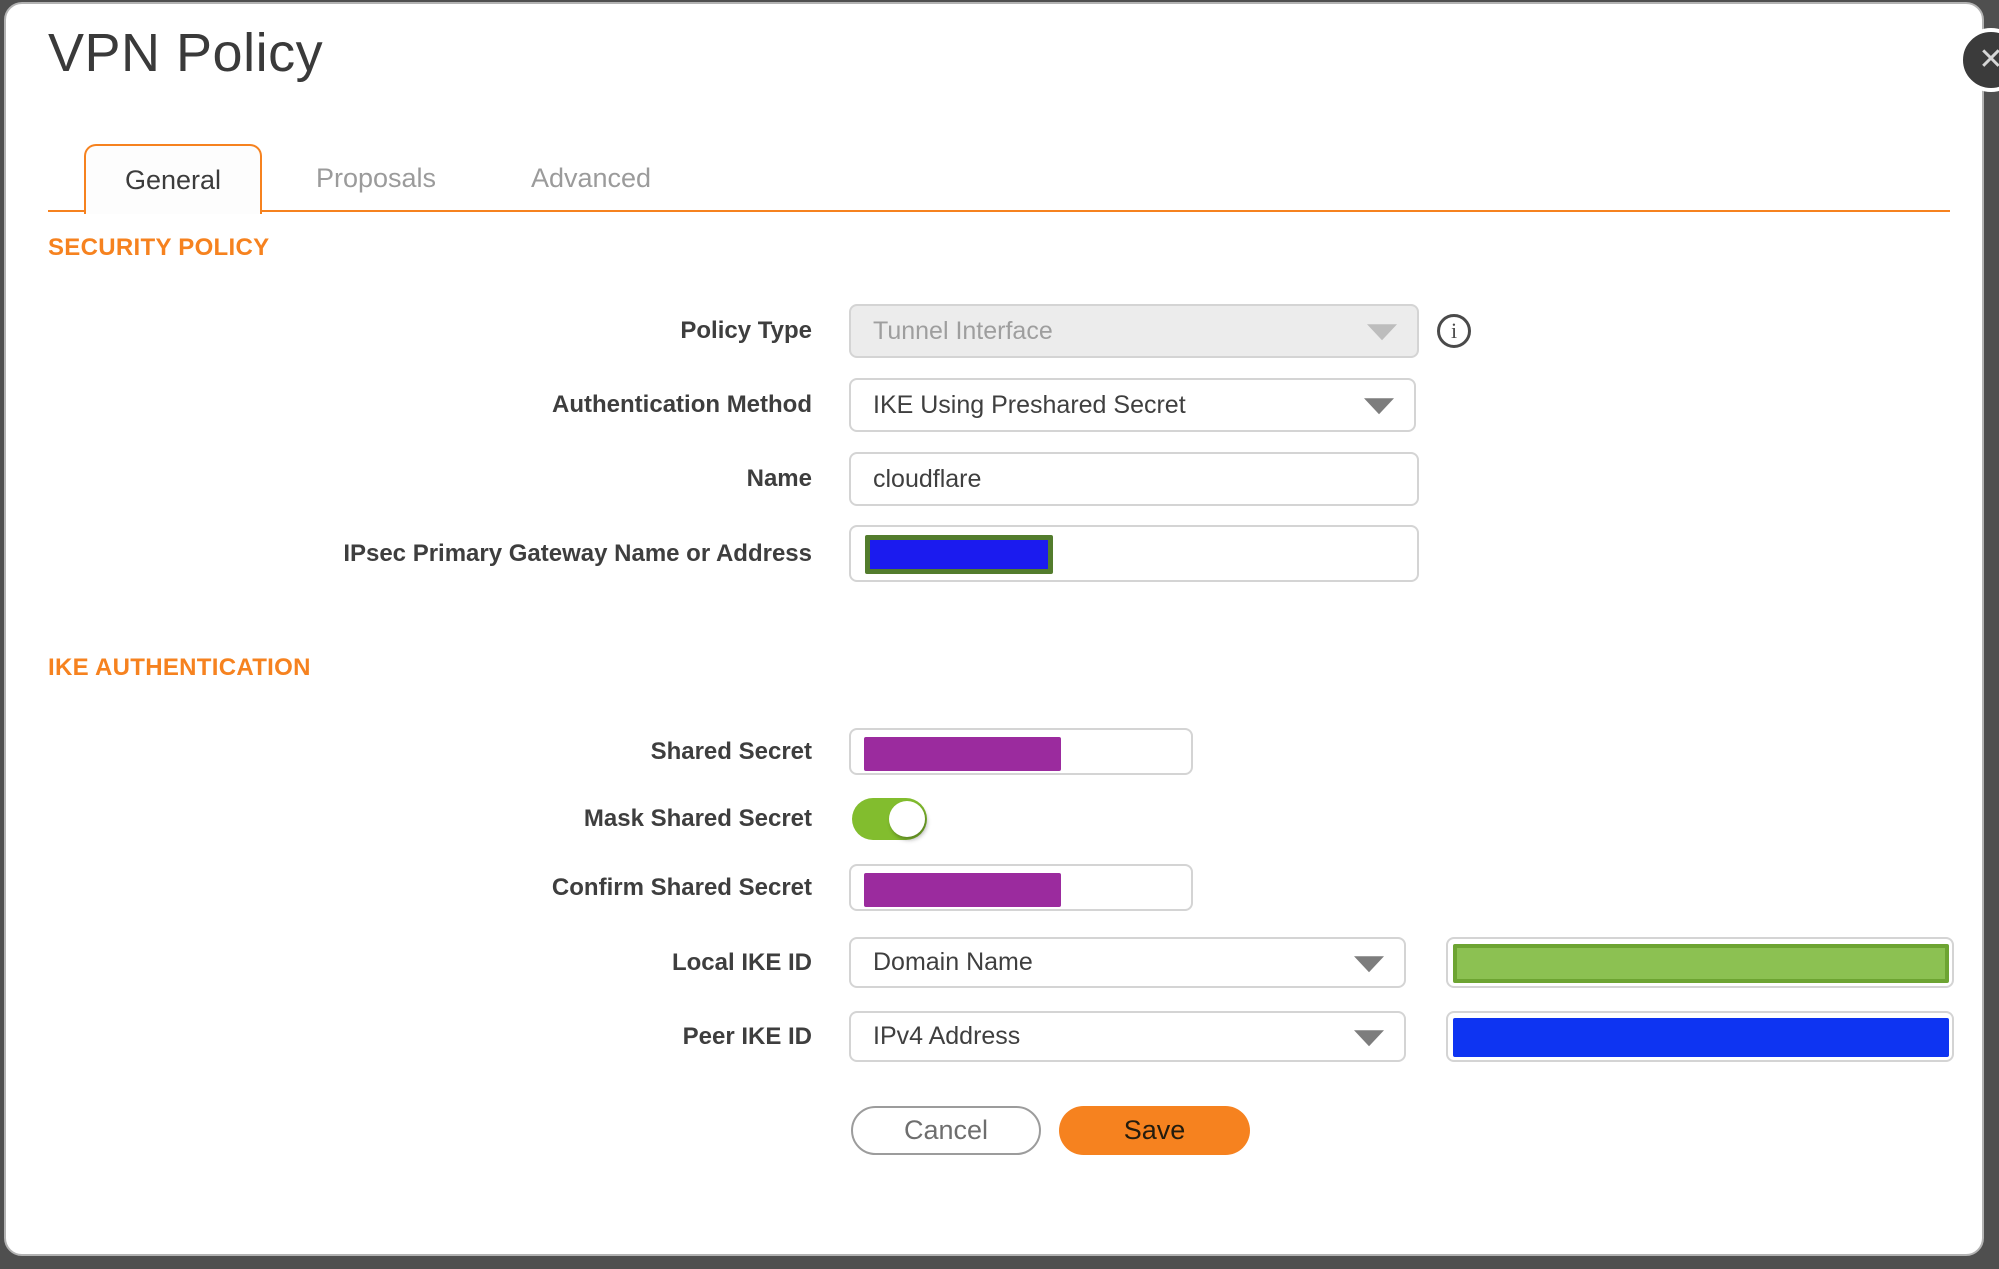 This screenshot has height=1269, width=1999. I want to click on tab-advanced: Advanced, so click(591, 178).